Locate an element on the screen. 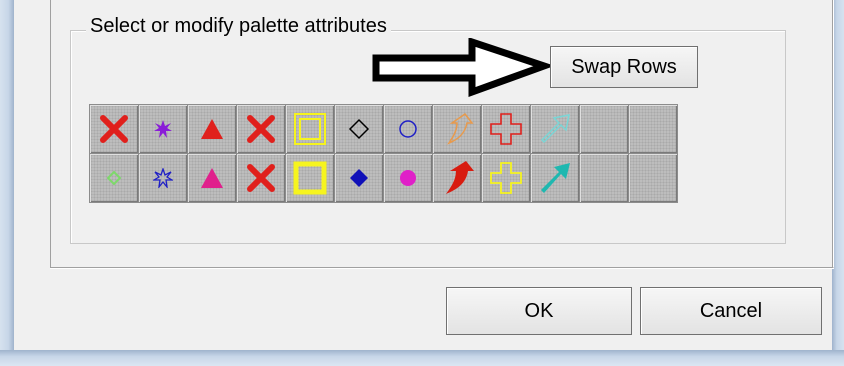 The height and width of the screenshot is (366, 844). swap-rows-button: Swap Rows is located at coordinates (624, 67).